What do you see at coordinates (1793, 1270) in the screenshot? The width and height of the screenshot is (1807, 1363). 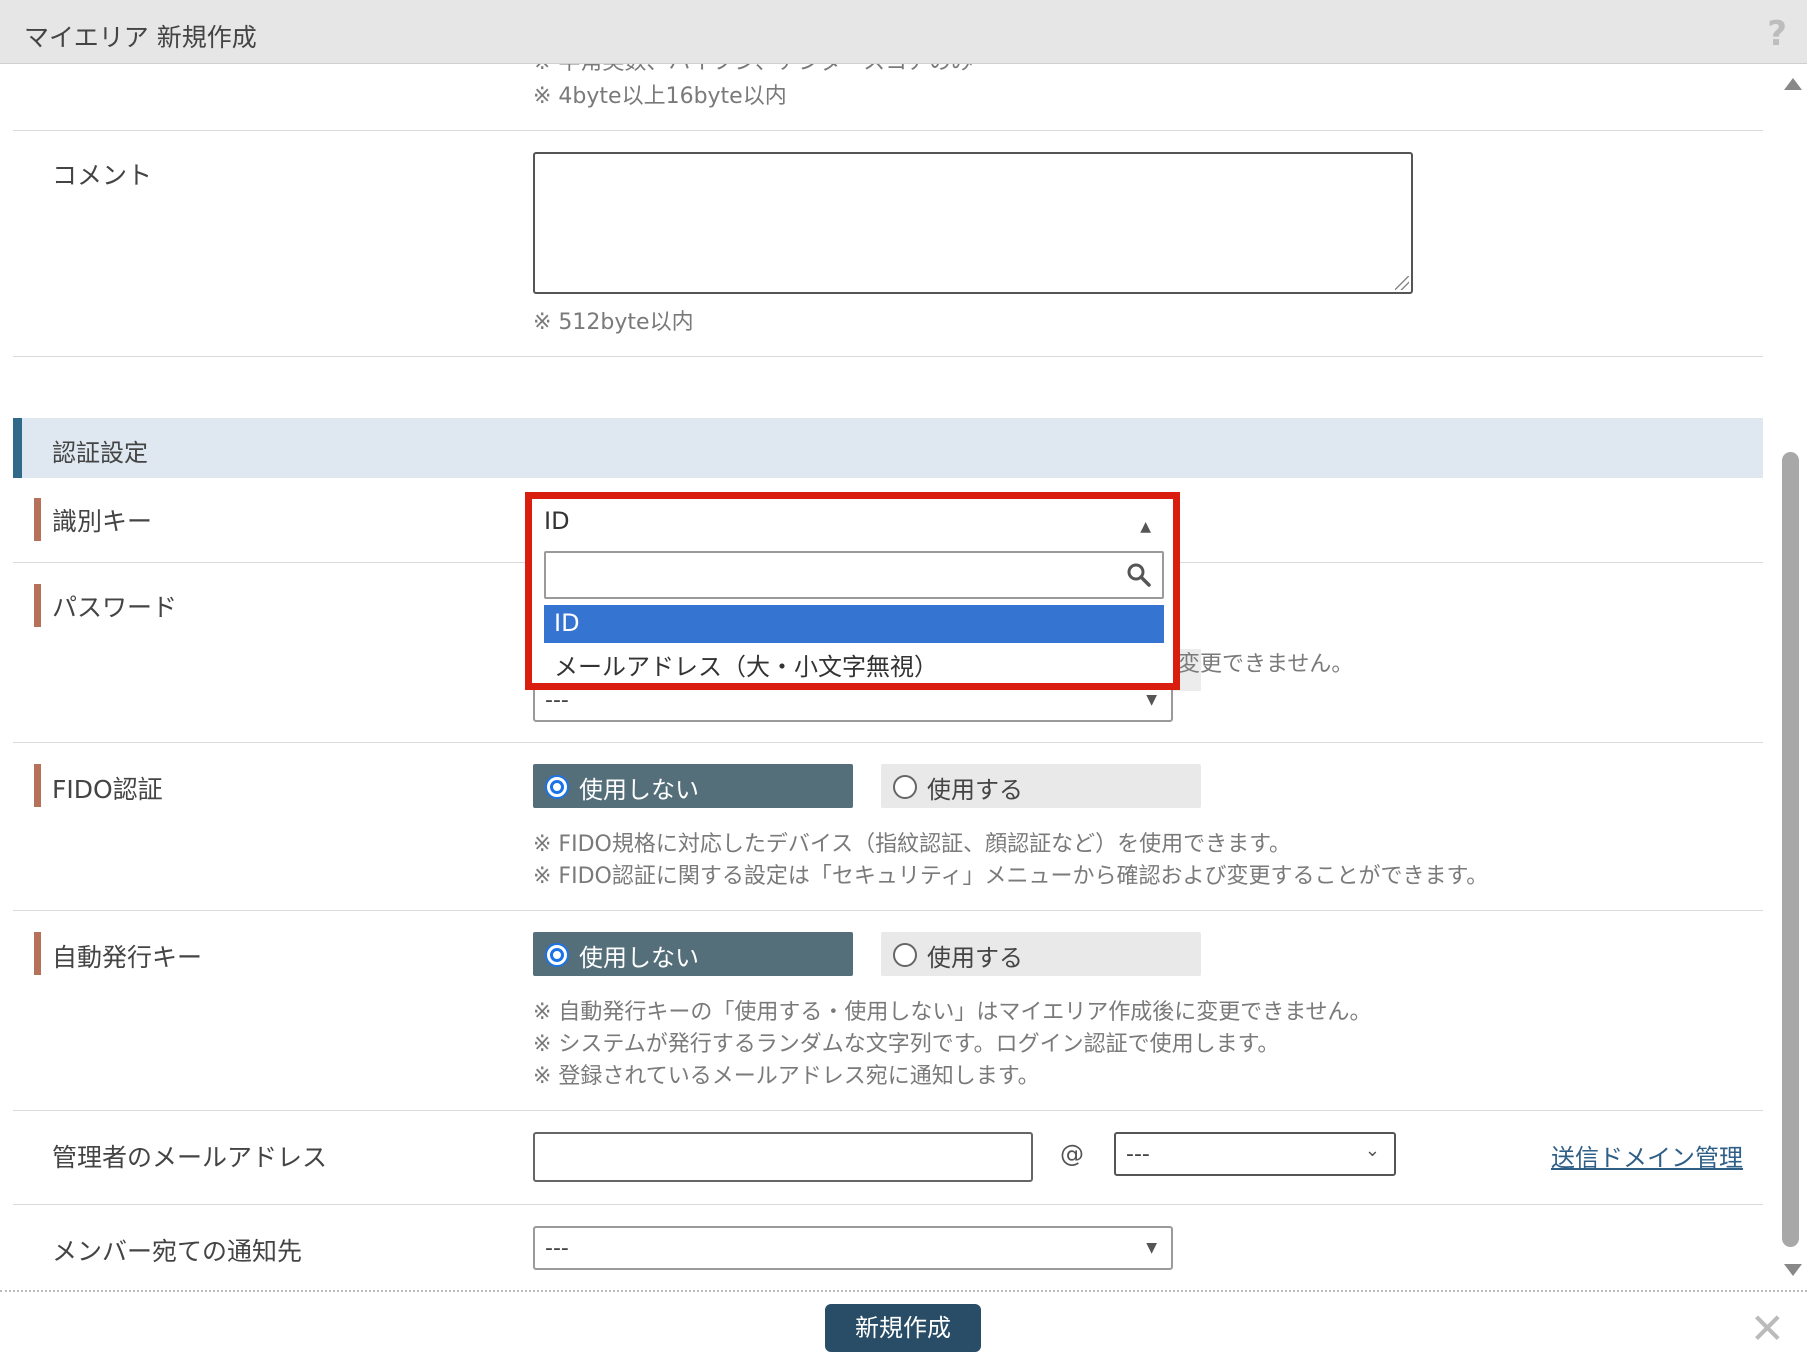 I see `scroll-down-icon` at bounding box center [1793, 1270].